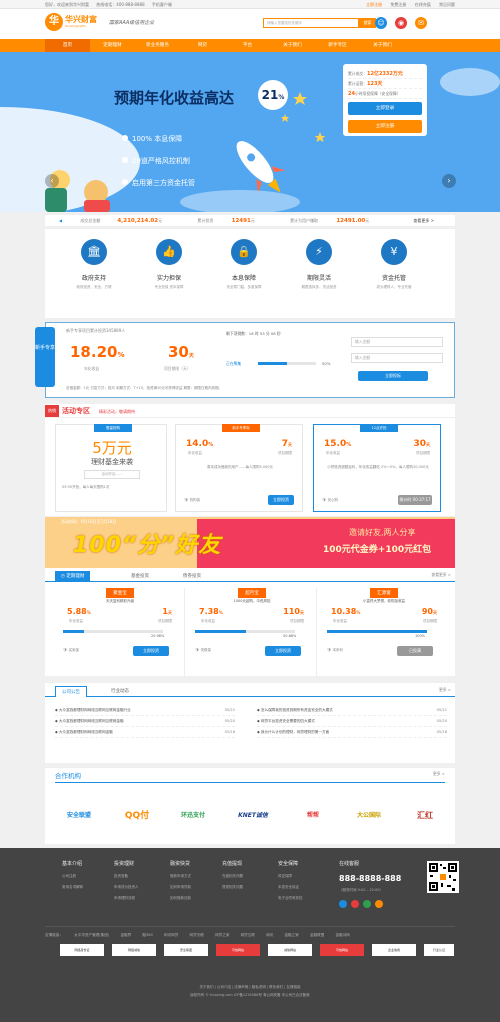 This screenshot has width=500, height=1022. Describe the element at coordinates (157, 45) in the screenshot. I see `nav-new-business: 新业务服务` at that location.